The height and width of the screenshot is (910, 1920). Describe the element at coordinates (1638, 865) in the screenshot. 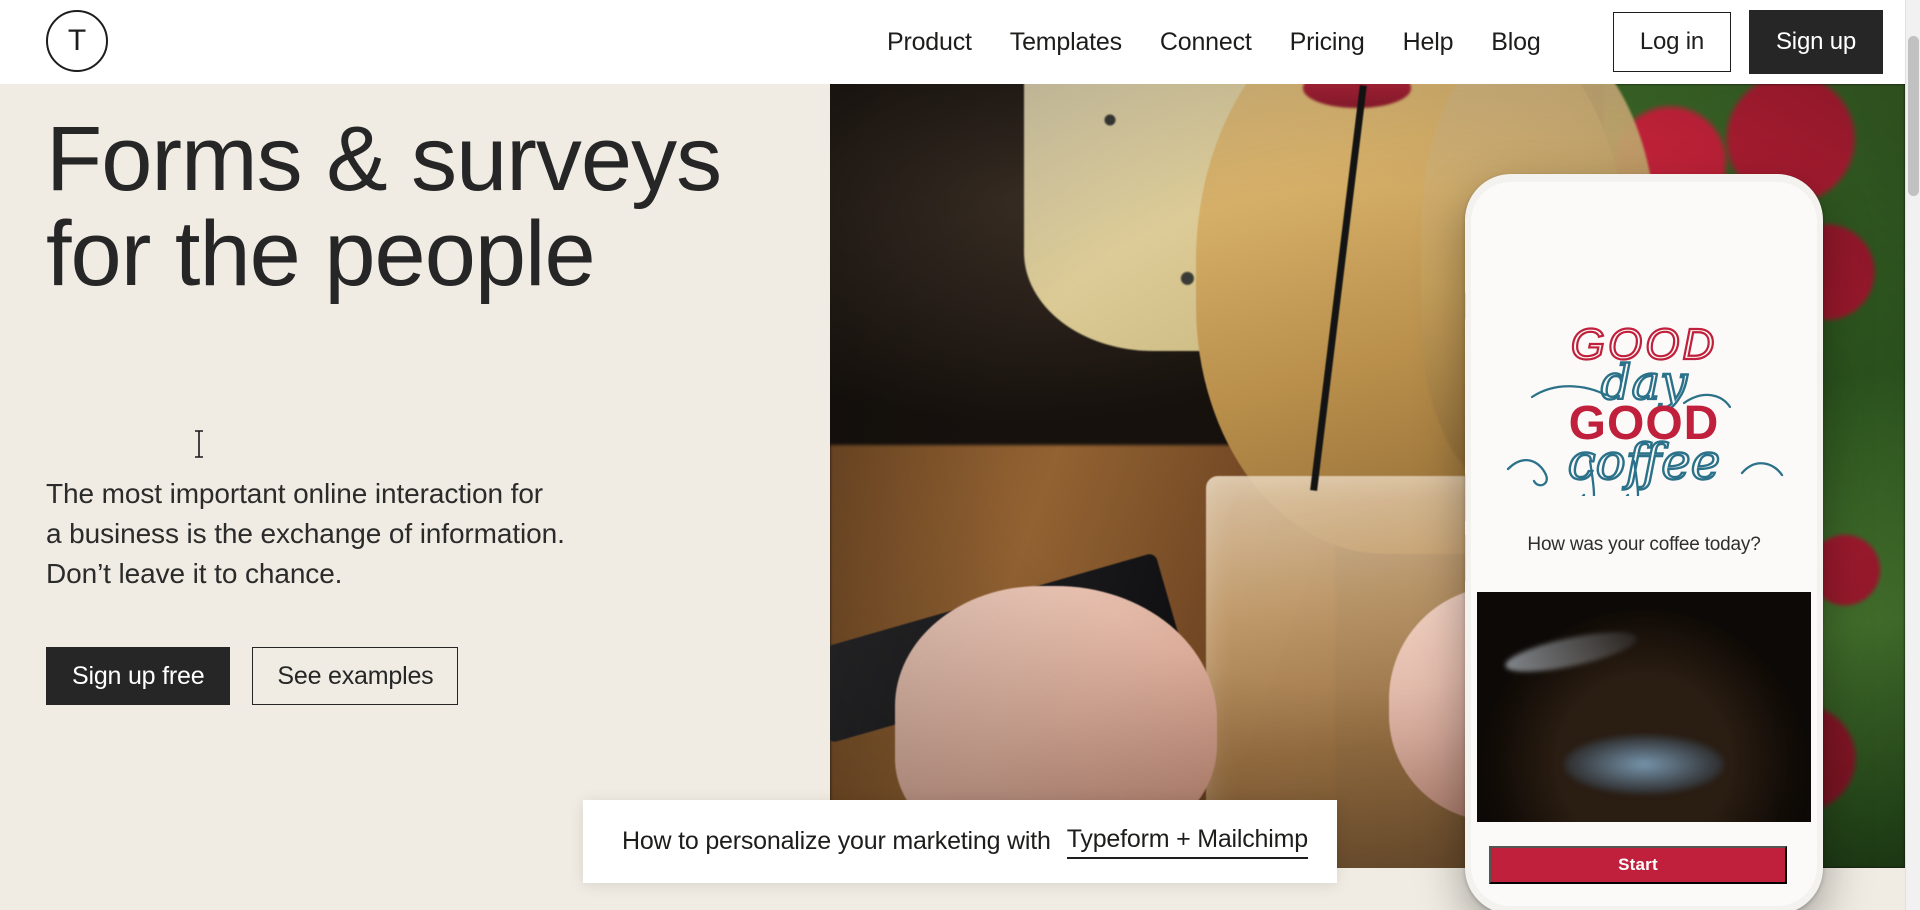

I see `start-button: Start` at that location.